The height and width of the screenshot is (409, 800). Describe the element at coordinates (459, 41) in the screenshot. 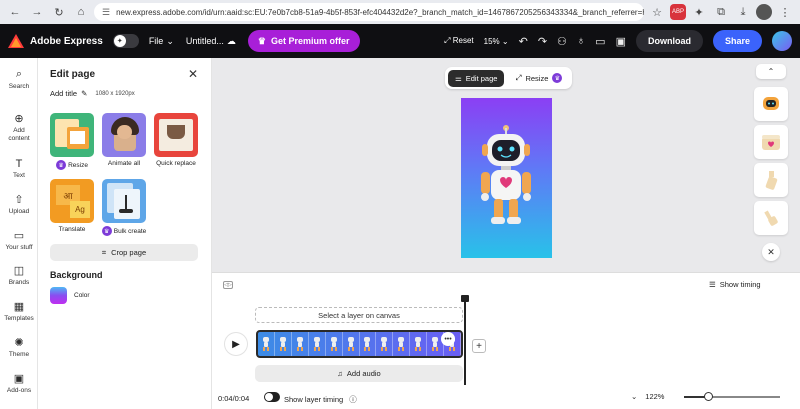

I see `reset-button: ⤢ Reset` at that location.